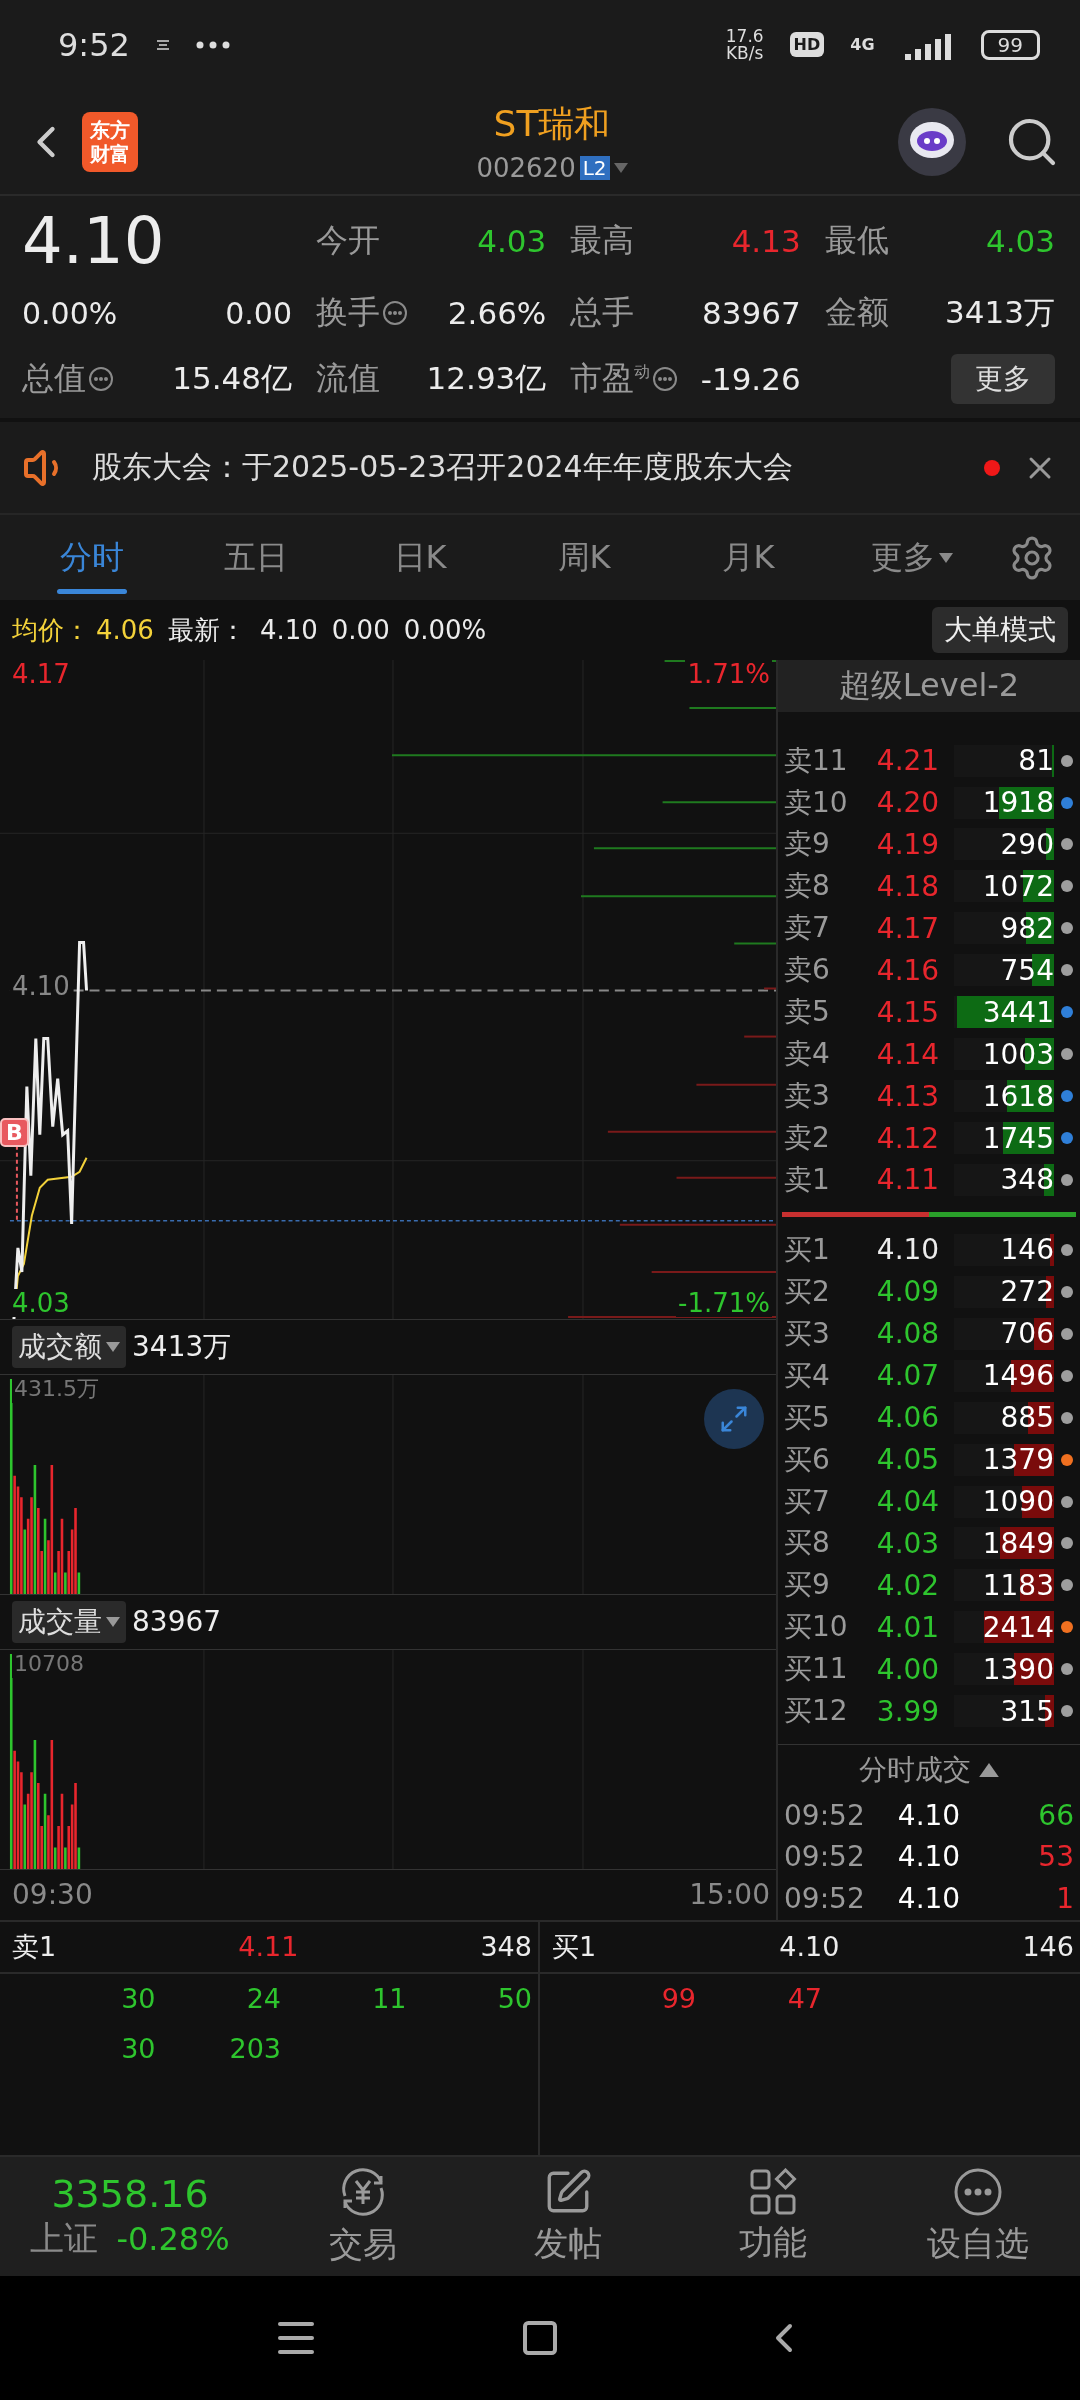 The width and height of the screenshot is (1080, 2400). I want to click on network-type: 4G, so click(862, 45).